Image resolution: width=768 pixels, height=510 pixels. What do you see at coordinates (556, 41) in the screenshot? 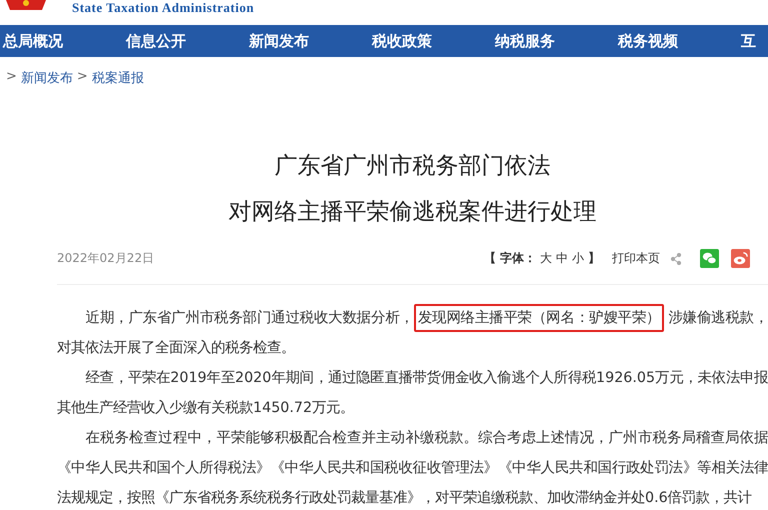
I see `nav-item: 纳税服务` at bounding box center [556, 41].